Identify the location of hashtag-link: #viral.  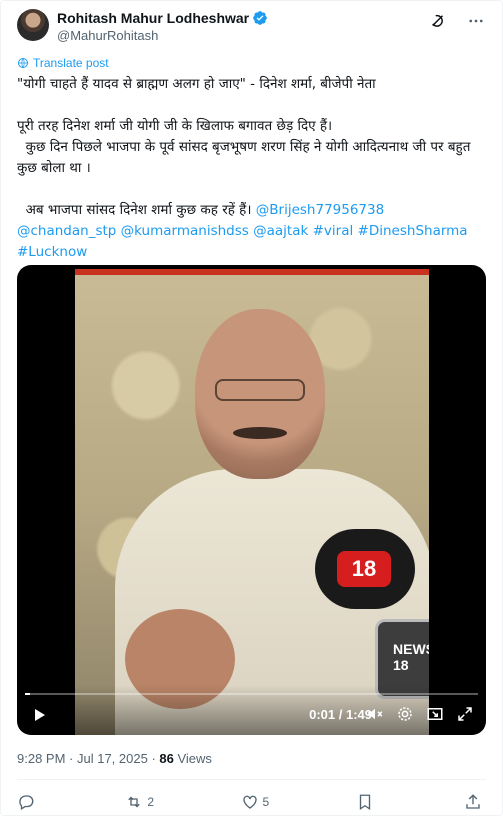
(333, 231).